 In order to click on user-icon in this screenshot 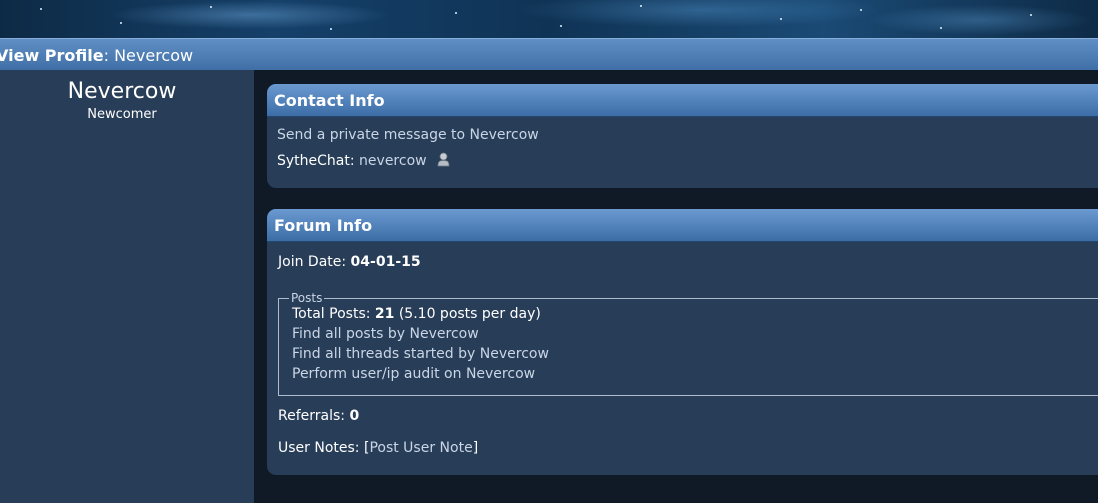, I will do `click(443, 159)`.